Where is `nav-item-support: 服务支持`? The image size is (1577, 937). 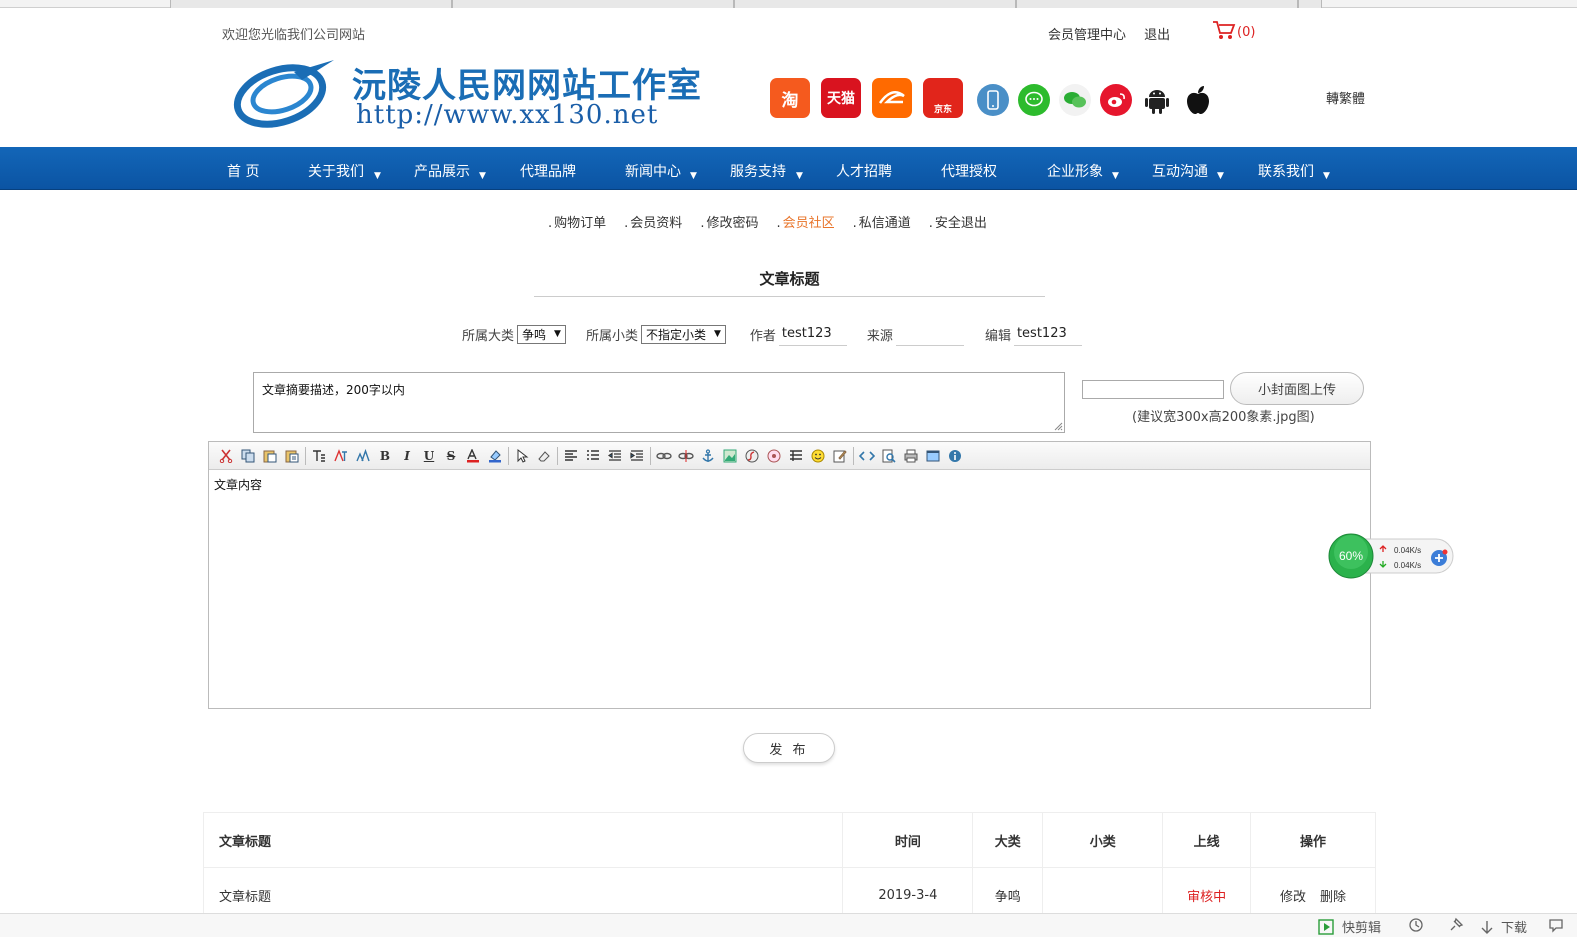 nav-item-support: 服务支持 is located at coordinates (758, 171).